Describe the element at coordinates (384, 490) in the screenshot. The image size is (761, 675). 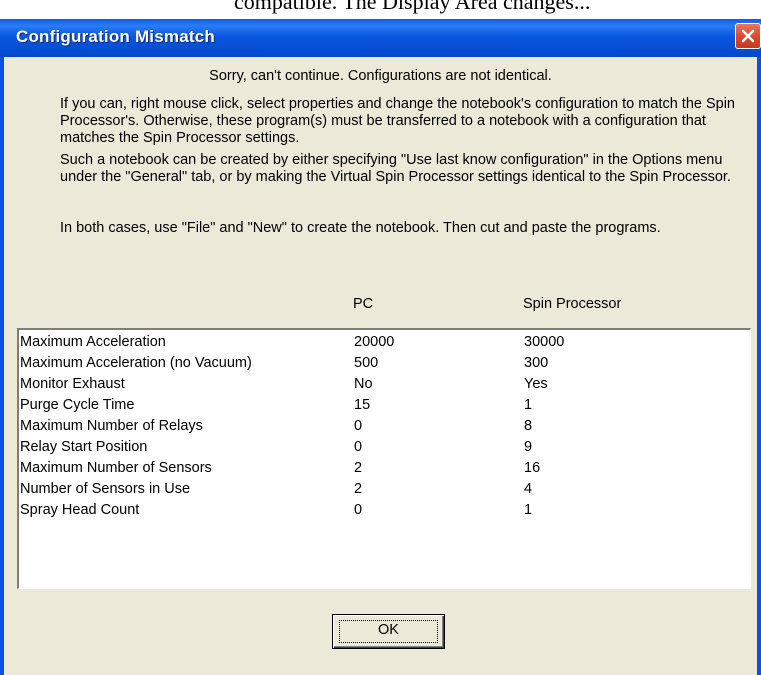
I see `table-row: Number of Sensors in Use 2 4` at that location.